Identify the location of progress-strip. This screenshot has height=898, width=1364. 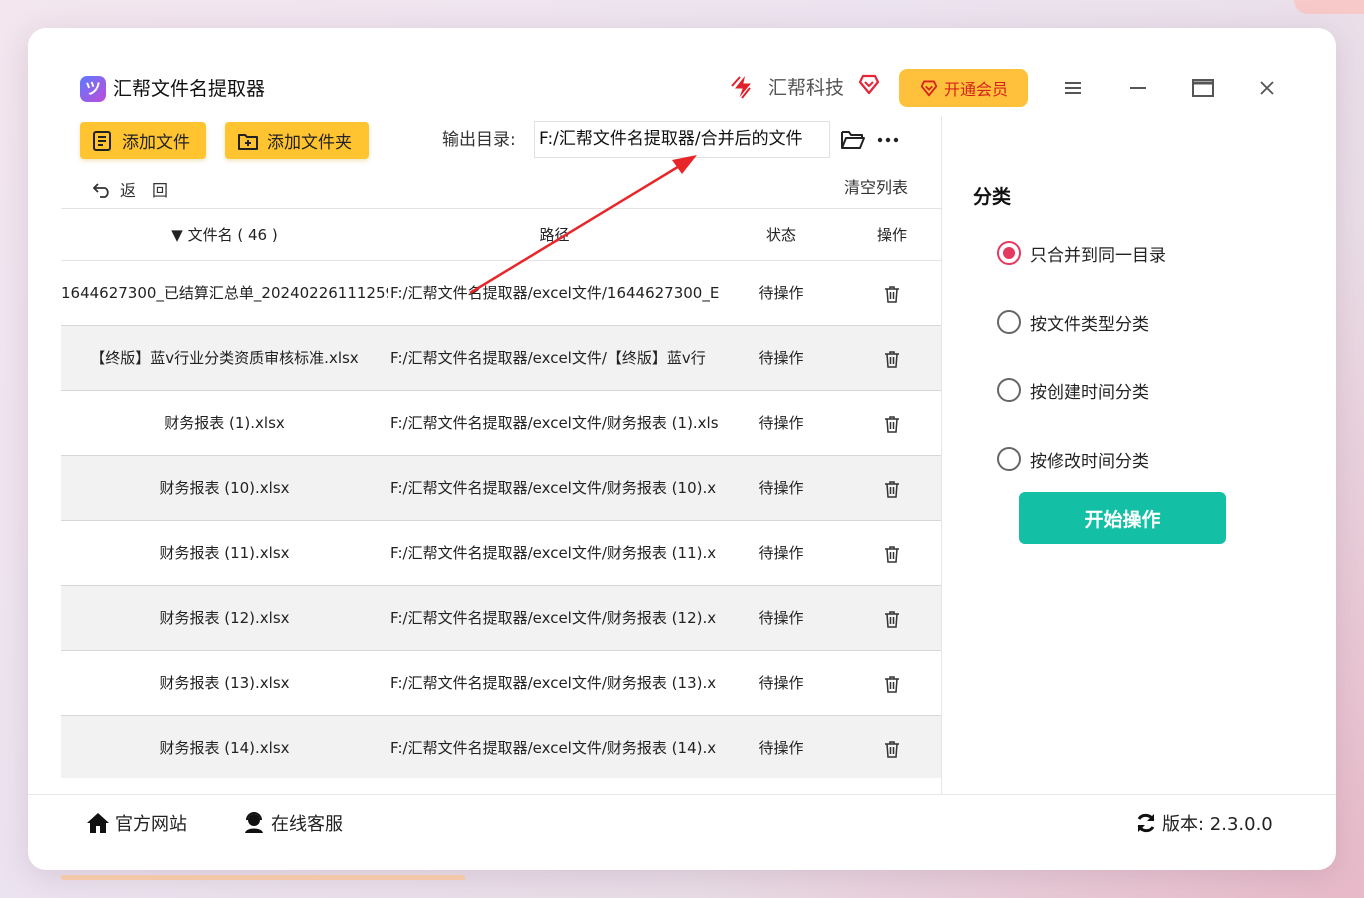
(263, 877).